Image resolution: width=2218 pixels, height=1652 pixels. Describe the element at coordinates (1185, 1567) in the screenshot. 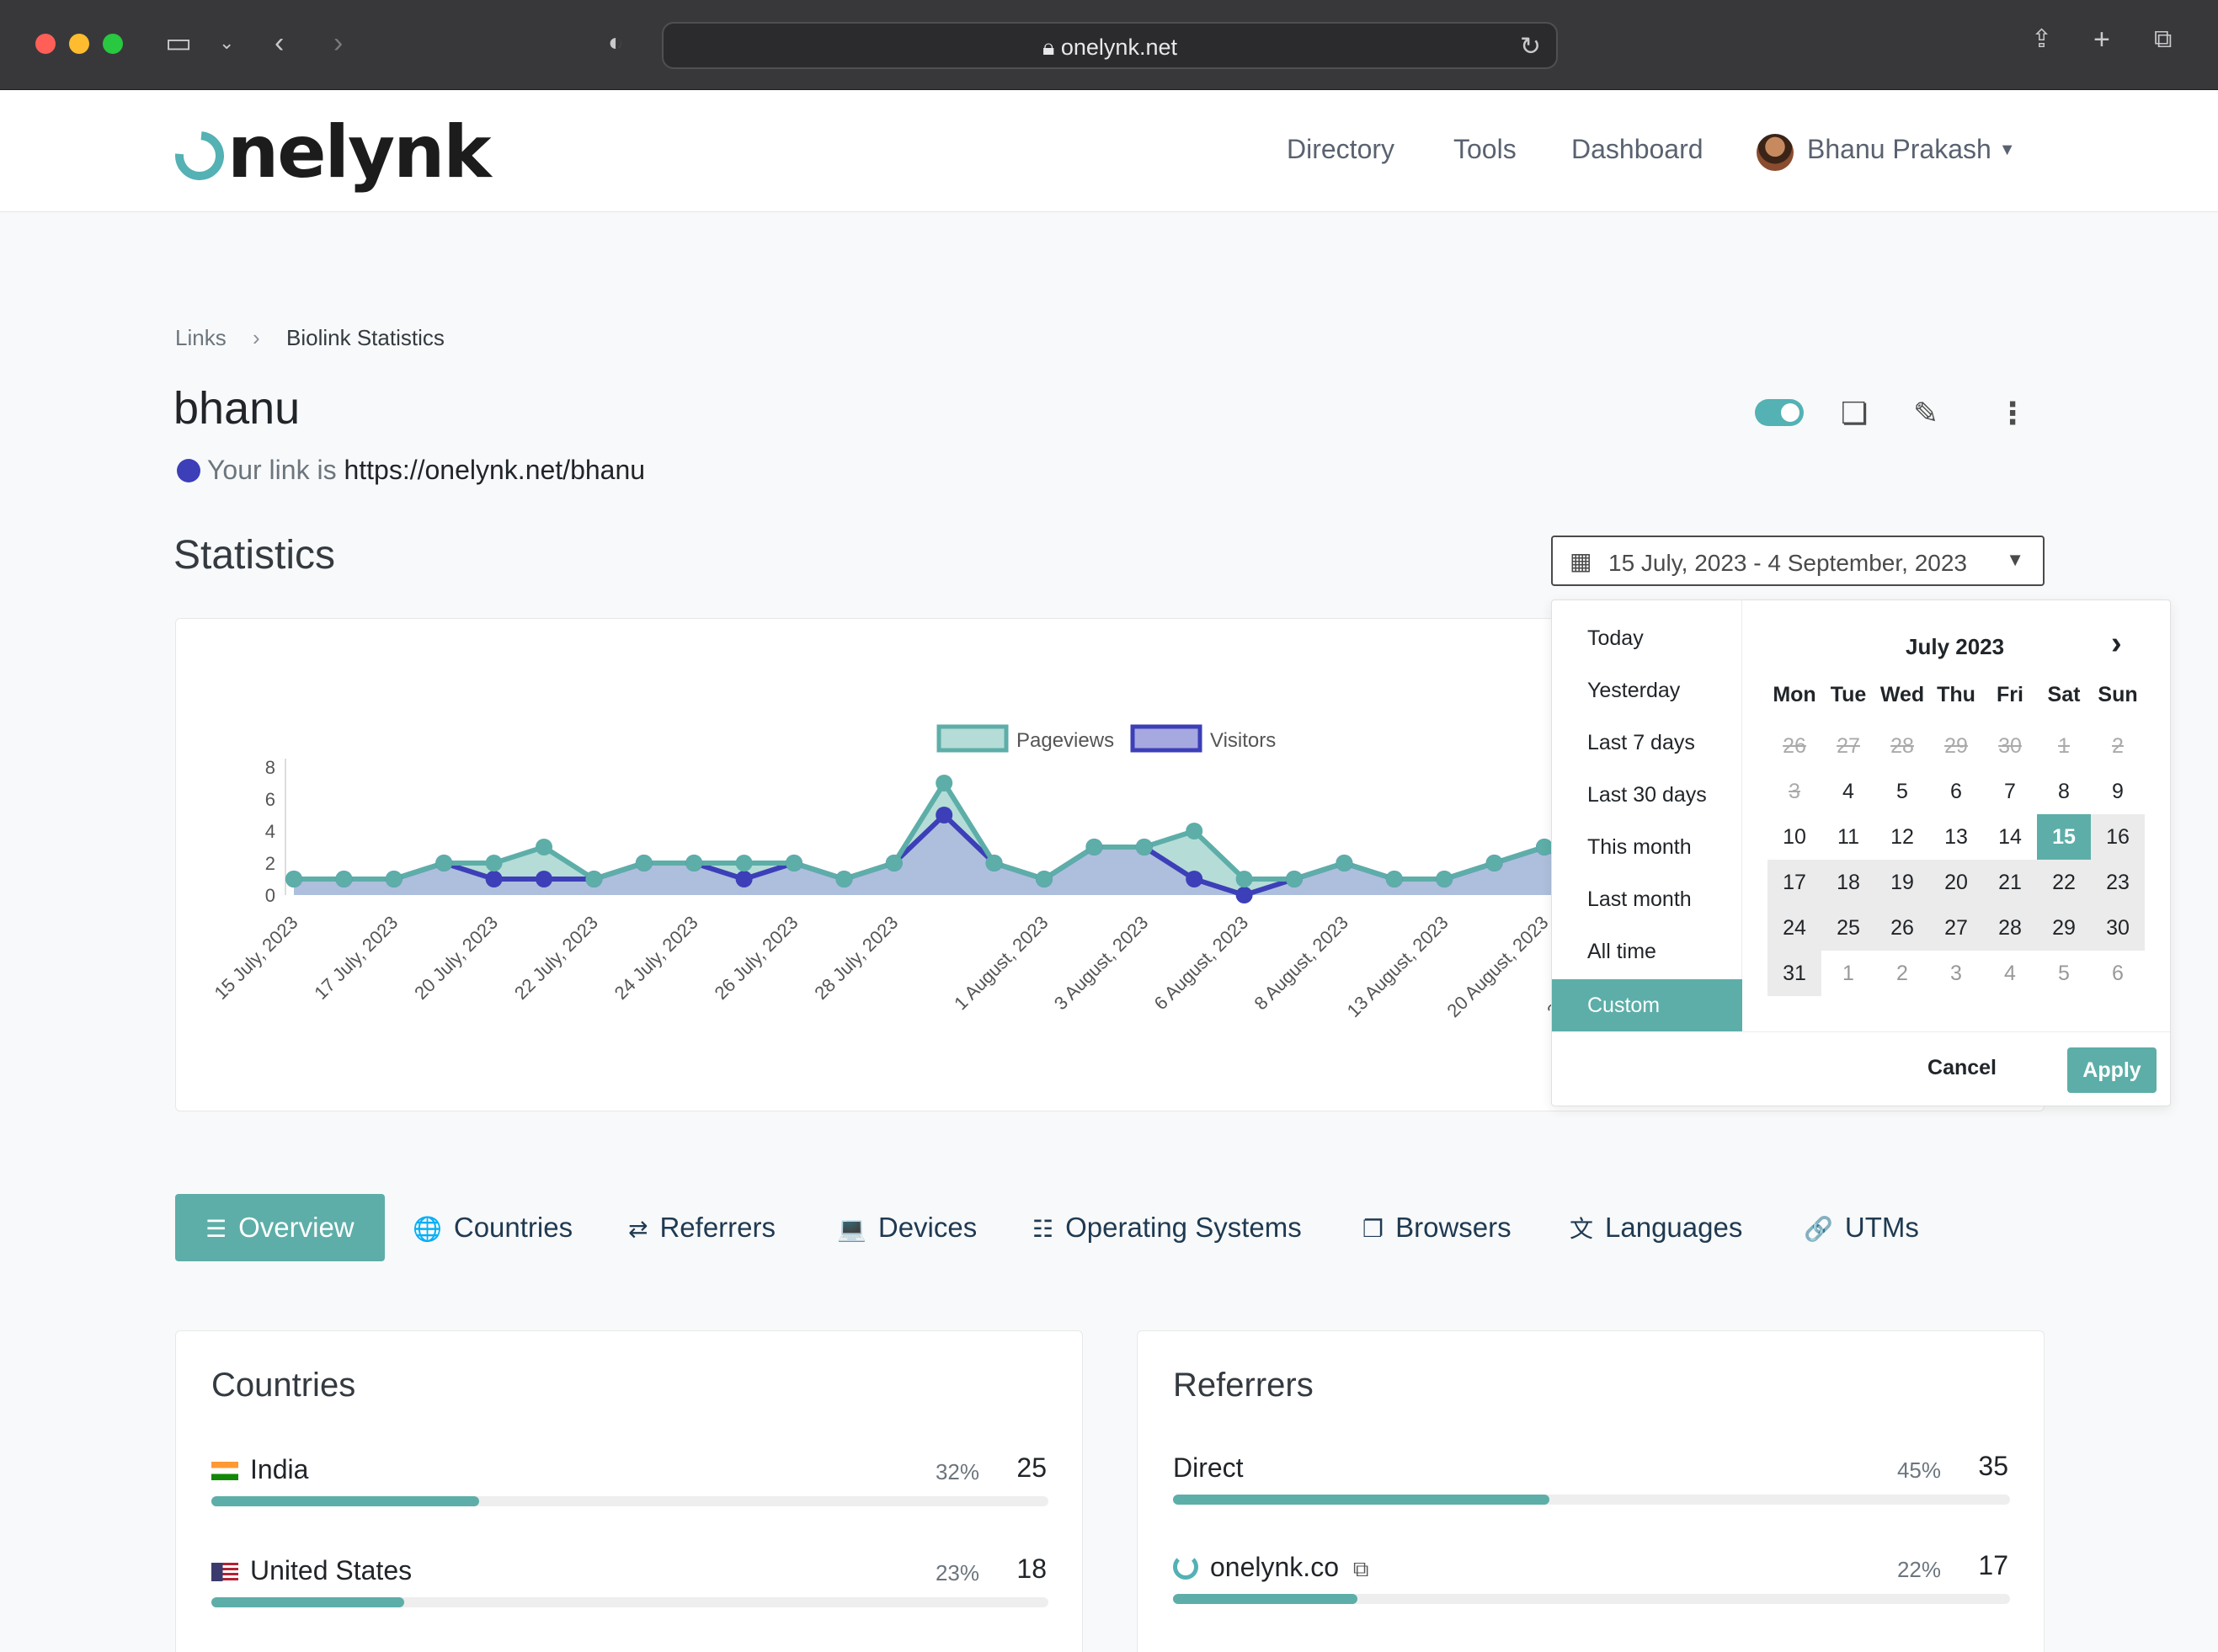

I see `onelynk-favicon-icon` at that location.